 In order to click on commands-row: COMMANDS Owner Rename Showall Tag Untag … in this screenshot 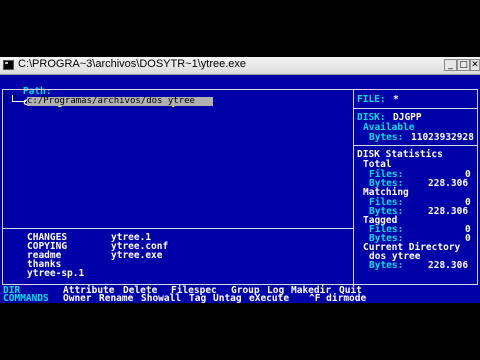, I will do `click(183, 298)`.